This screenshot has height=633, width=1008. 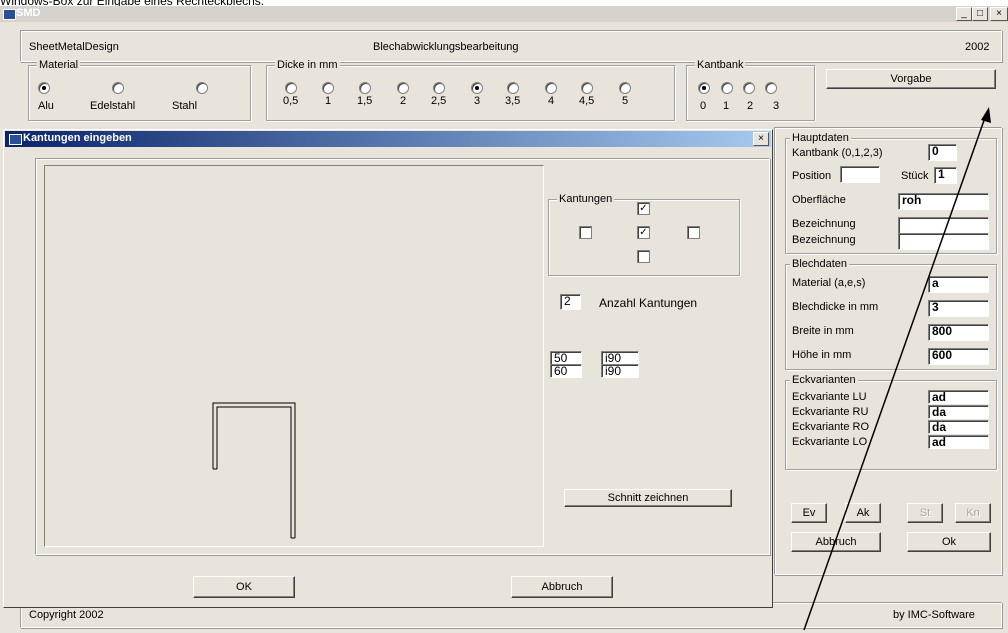 I want to click on annotation-arrow-head, so click(x=986, y=115).